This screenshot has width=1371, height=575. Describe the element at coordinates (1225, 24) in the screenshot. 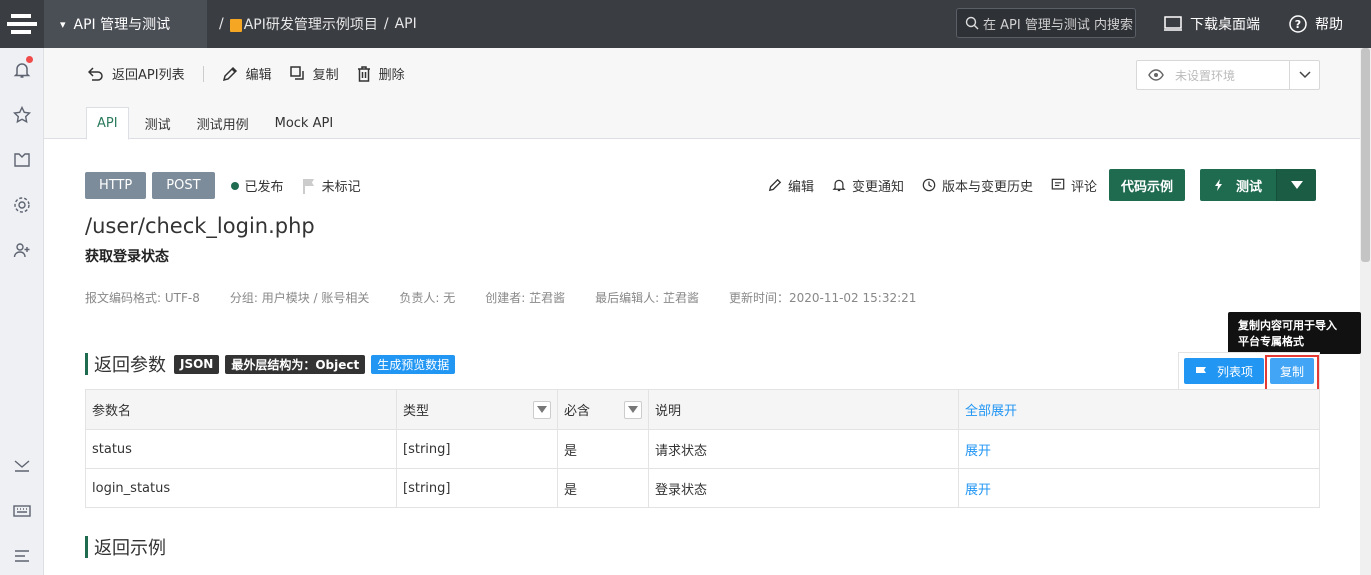

I see `download-label: 下载桌面端` at that location.